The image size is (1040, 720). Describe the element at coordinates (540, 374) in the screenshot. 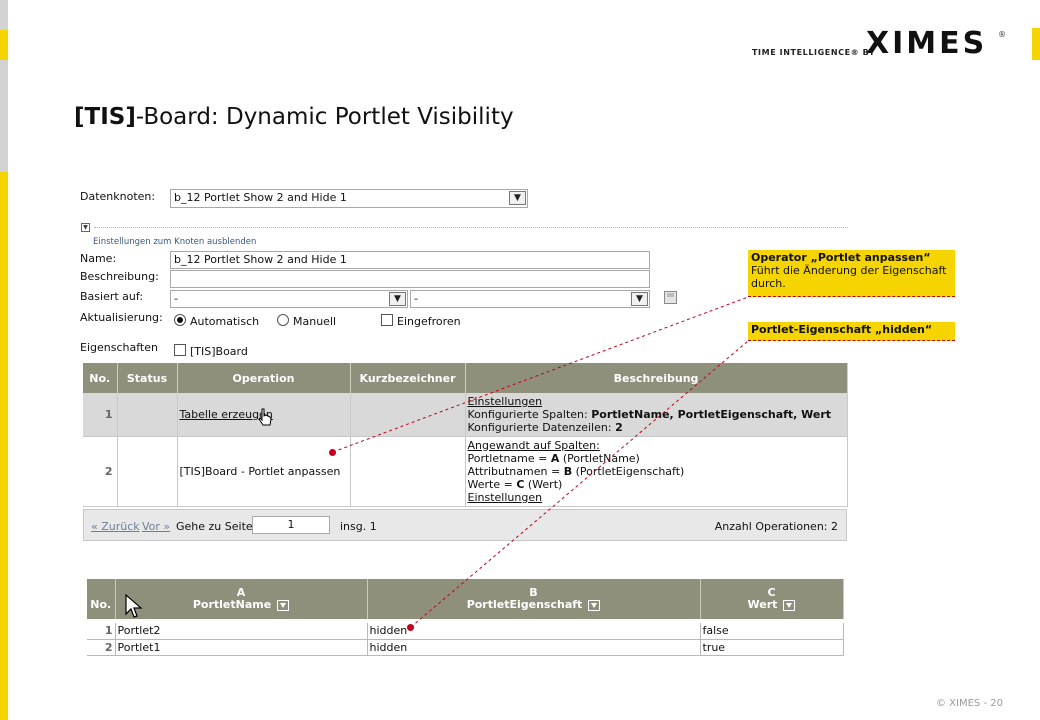

I see `leader-line-operator` at that location.